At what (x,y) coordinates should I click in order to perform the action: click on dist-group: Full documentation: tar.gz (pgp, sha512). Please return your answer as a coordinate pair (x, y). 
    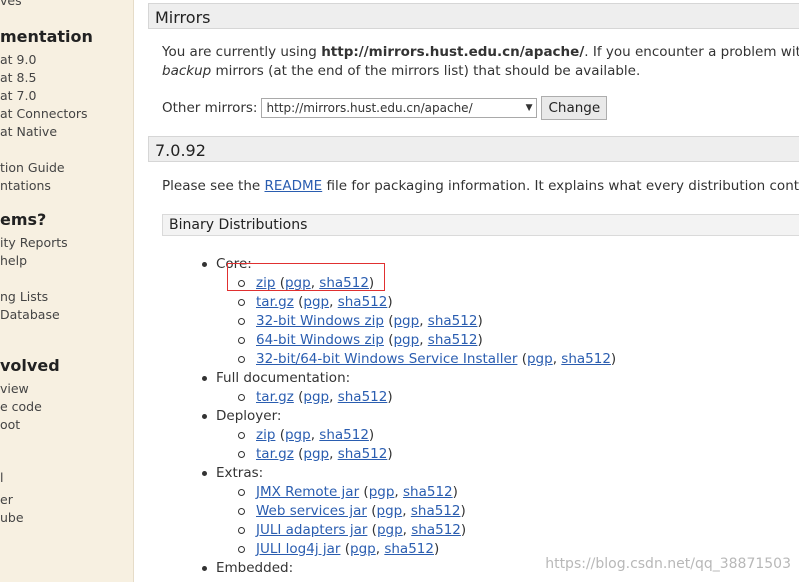
    Looking at the image, I should click on (406, 388).